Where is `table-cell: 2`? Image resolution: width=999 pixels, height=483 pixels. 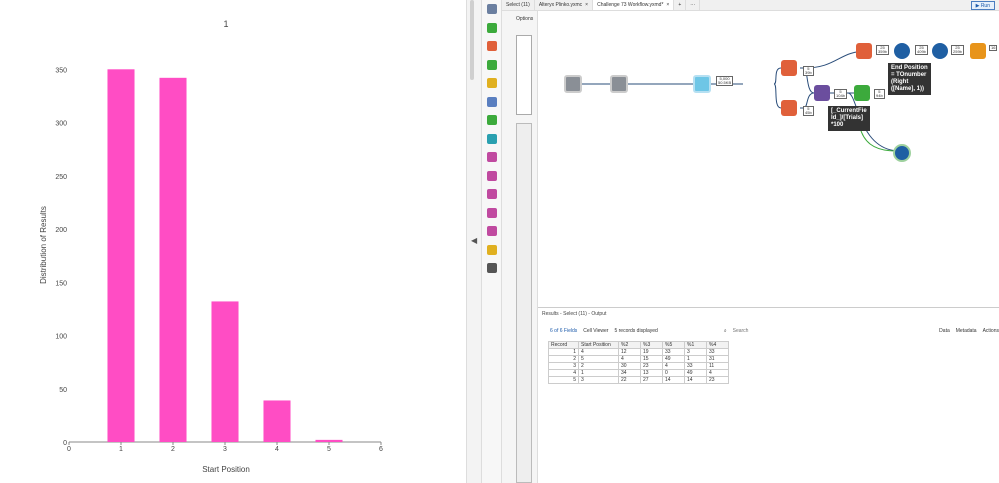
table-cell: 2 is located at coordinates (563, 359).